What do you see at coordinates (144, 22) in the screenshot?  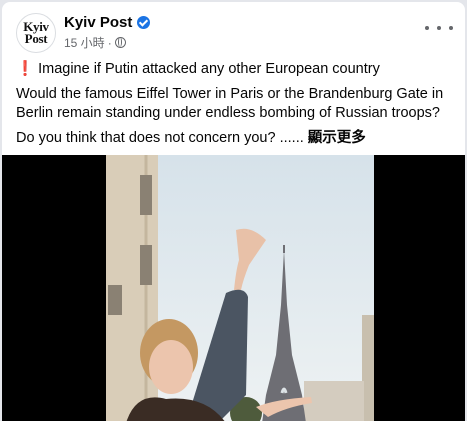 I see `verified-badge-icon` at bounding box center [144, 22].